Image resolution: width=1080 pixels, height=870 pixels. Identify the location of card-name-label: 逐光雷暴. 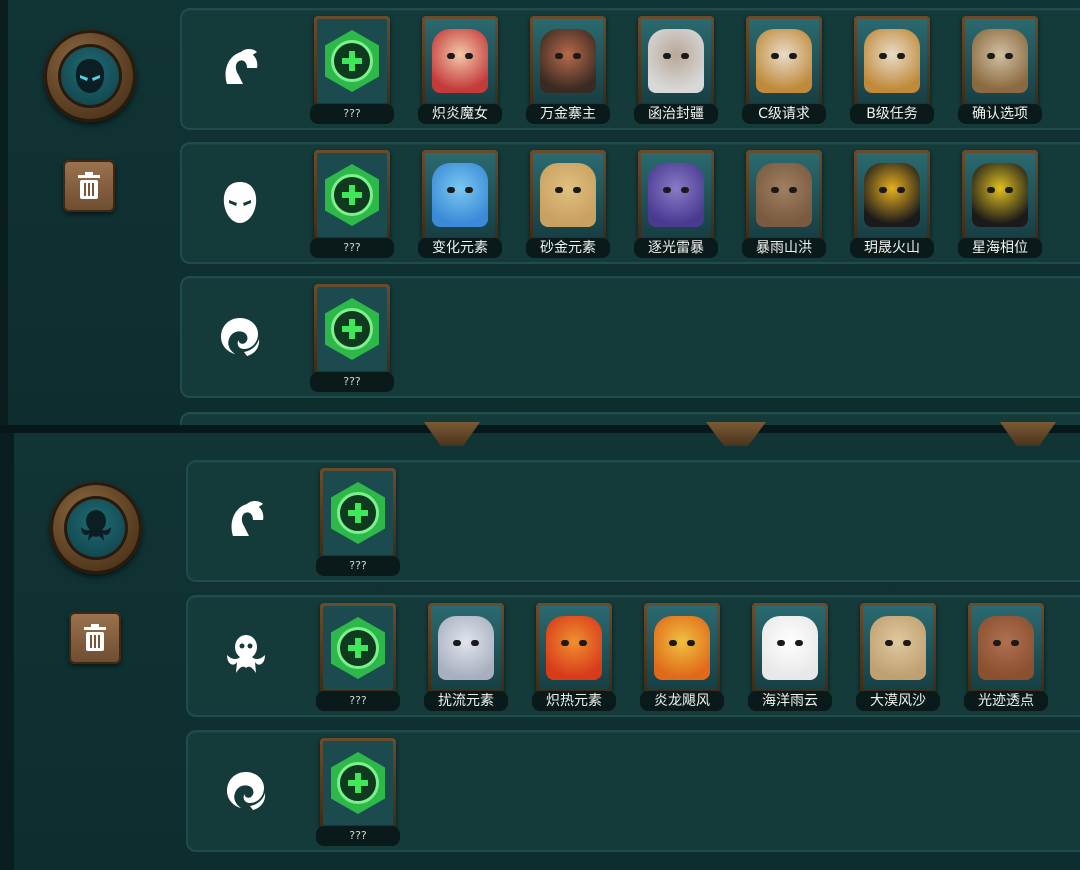
(676, 248).